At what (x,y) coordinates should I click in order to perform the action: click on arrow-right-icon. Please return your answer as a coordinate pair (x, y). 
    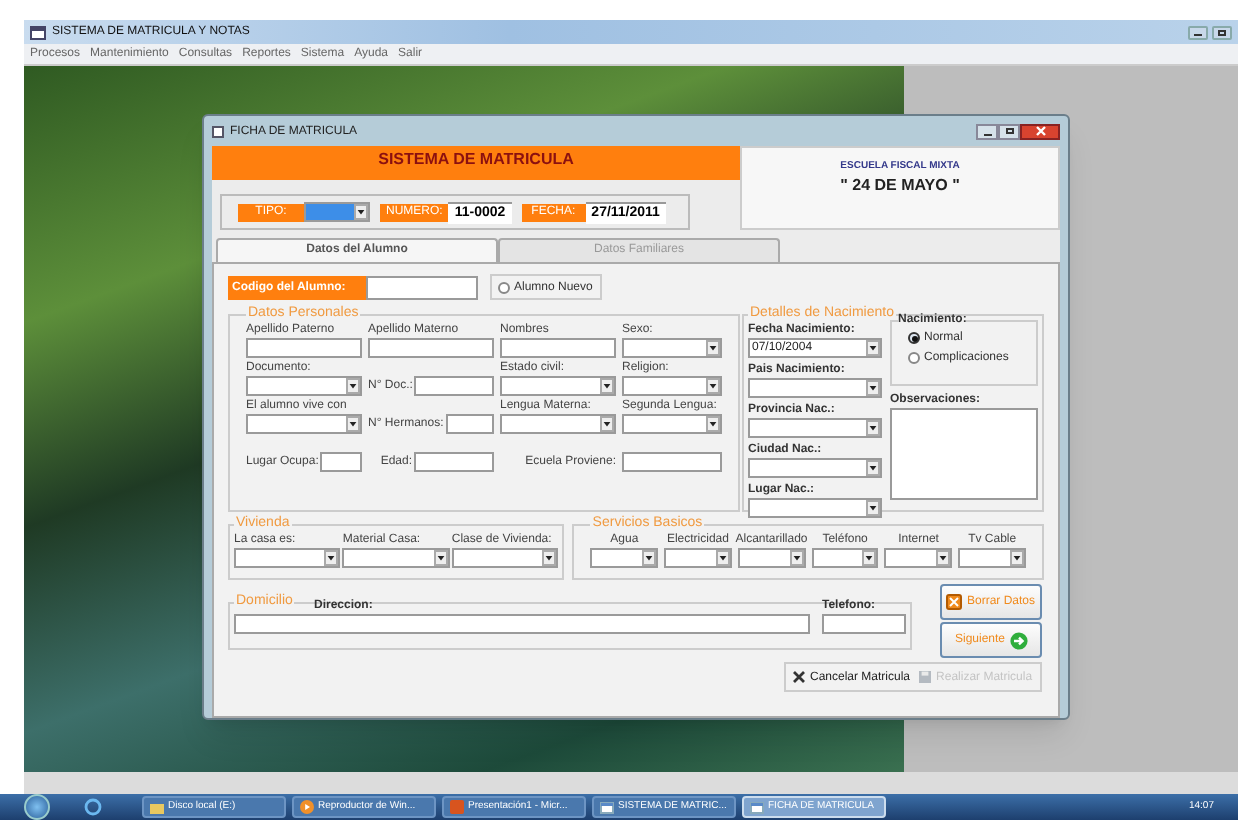
    Looking at the image, I should click on (1018, 640).